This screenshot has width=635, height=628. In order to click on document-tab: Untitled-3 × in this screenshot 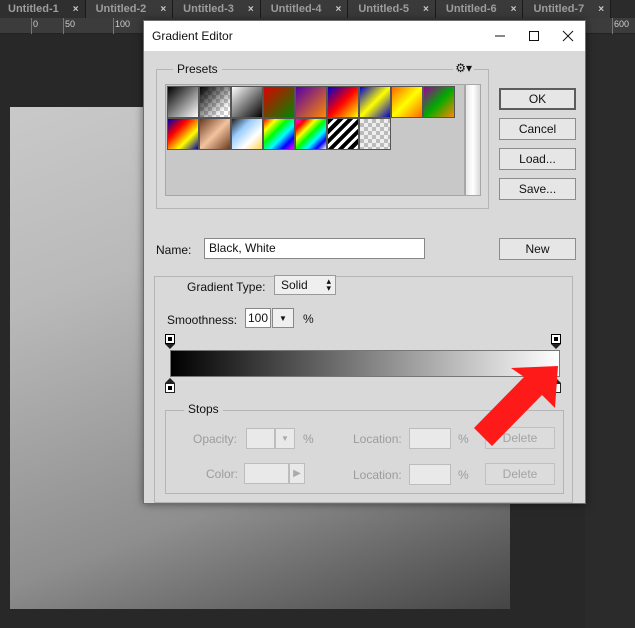, I will do `click(217, 9)`.